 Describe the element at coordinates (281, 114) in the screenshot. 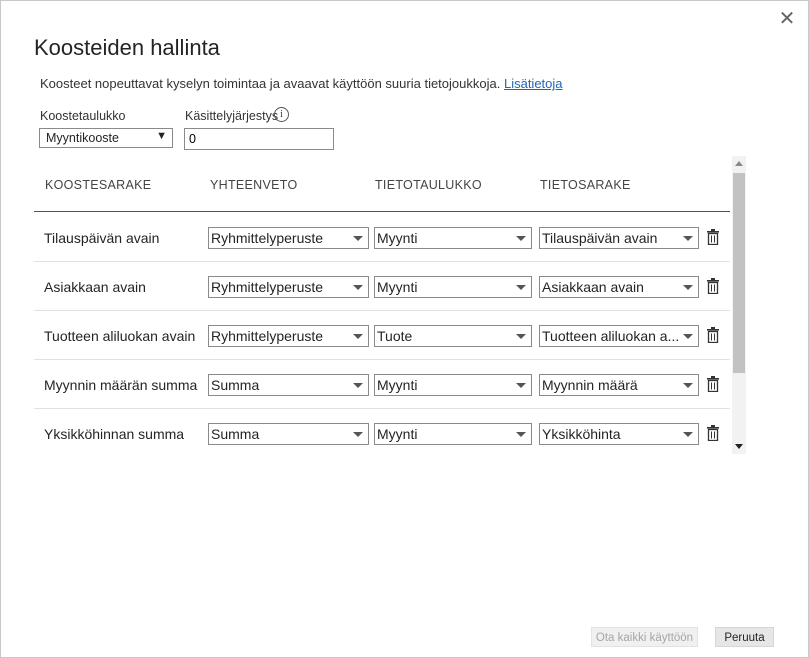

I see `info-icon: i` at that location.